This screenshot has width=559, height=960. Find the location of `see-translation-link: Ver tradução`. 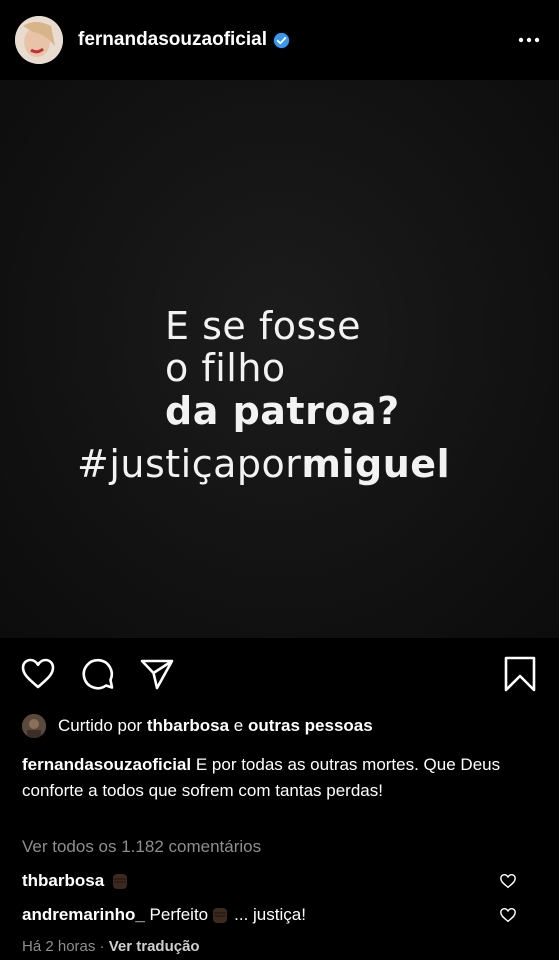

see-translation-link: Ver tradução is located at coordinates (154, 946).